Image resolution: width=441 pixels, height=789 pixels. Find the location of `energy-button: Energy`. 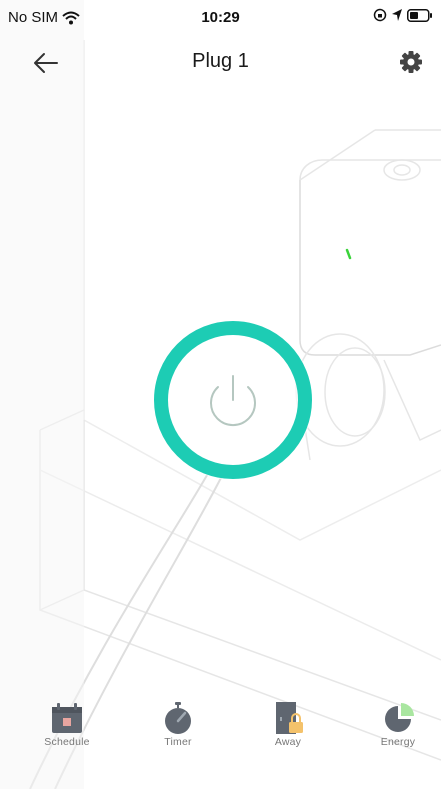

energy-button: Energy is located at coordinates (398, 718).